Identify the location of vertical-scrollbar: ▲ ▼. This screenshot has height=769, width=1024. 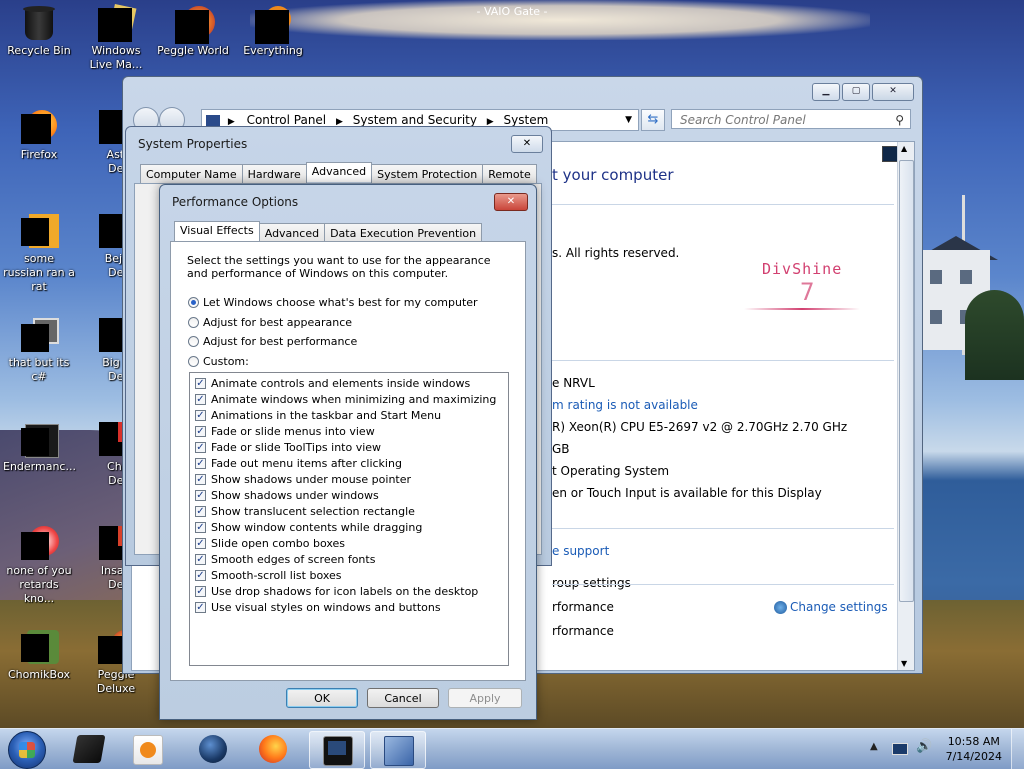
(905, 406).